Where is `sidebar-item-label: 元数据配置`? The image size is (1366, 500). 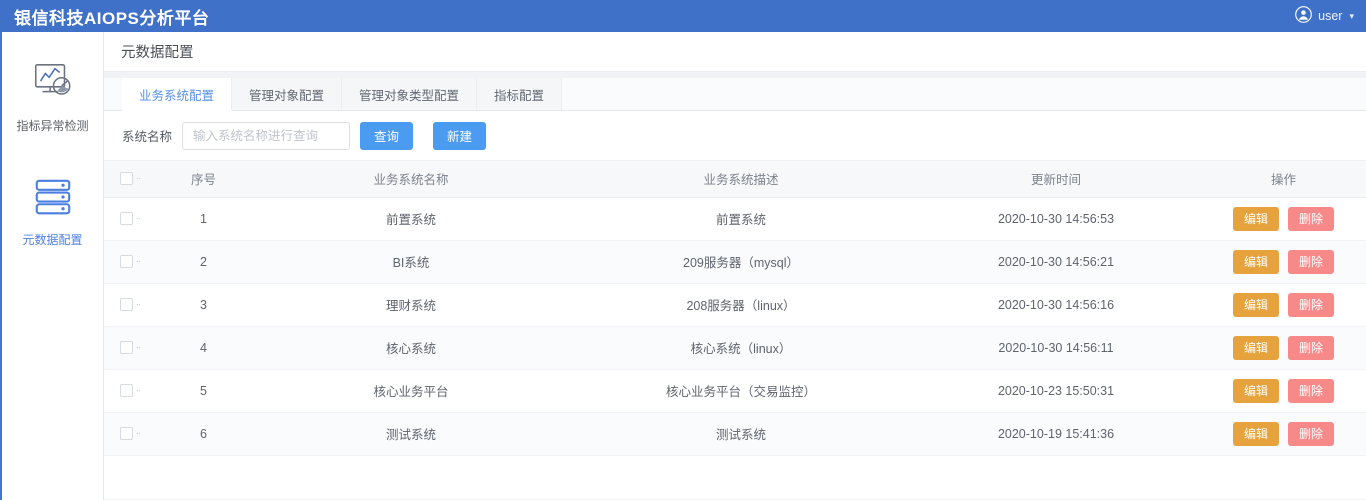
sidebar-item-label: 元数据配置 is located at coordinates (52, 240).